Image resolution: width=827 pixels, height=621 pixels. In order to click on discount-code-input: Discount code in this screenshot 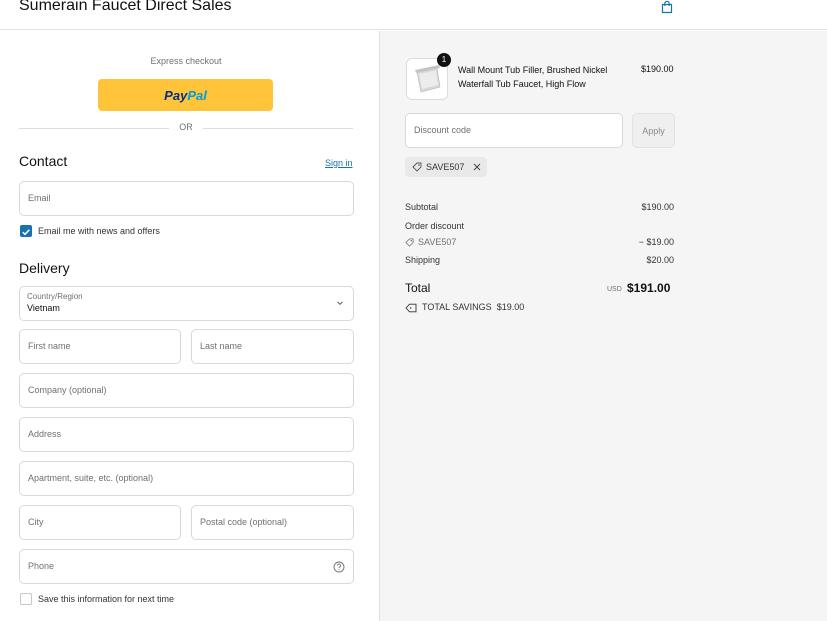, I will do `click(514, 130)`.